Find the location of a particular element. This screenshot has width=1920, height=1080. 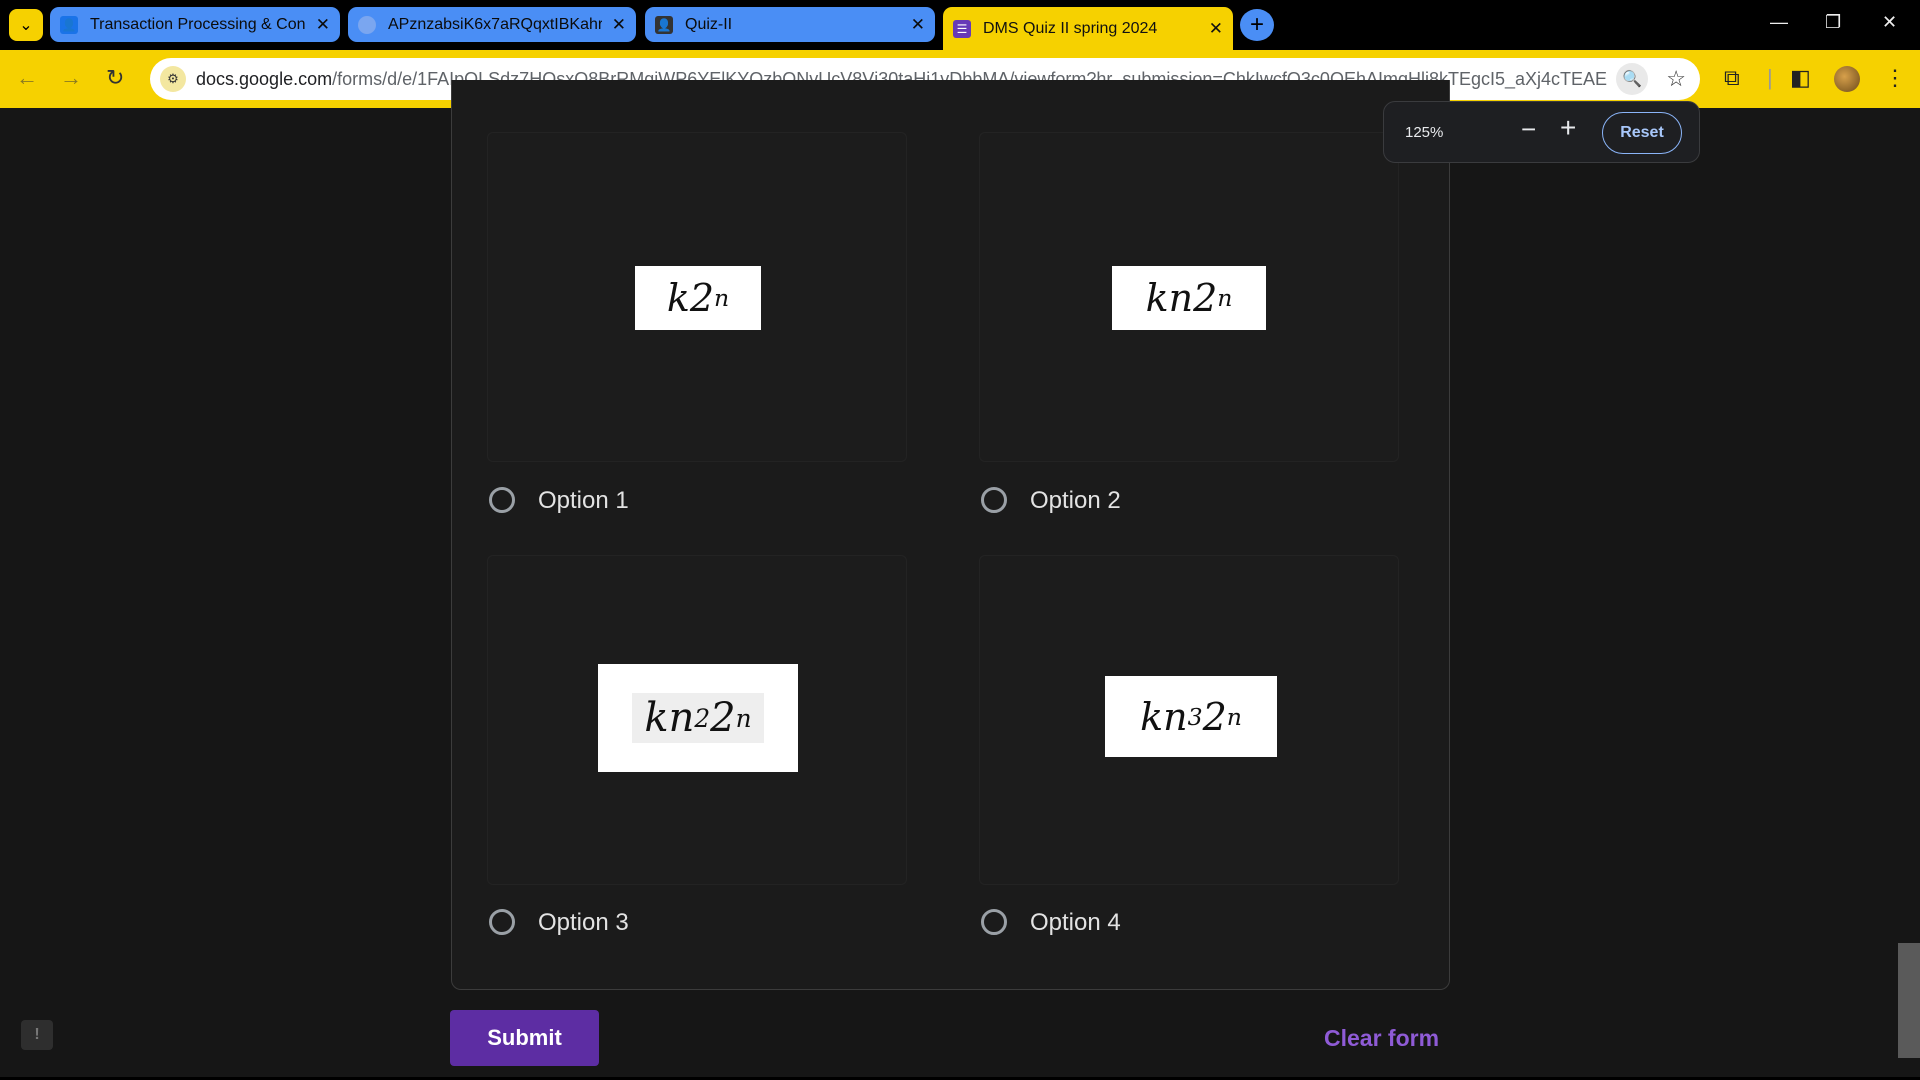

plus-icon: + is located at coordinates (1256, 24).